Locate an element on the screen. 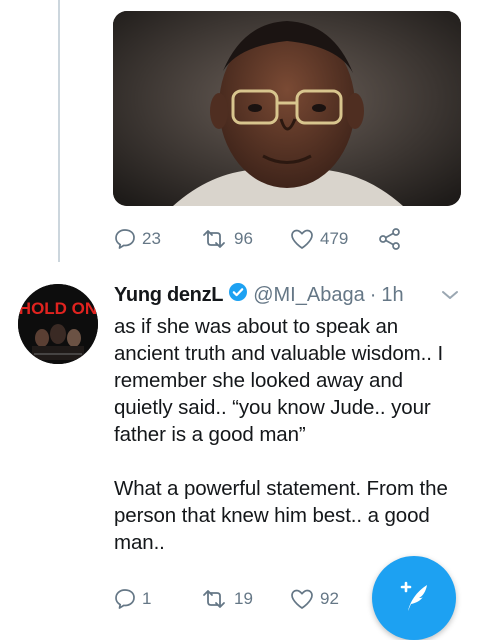 Image resolution: width=480 pixels, height=640 pixels. like-count: 479 is located at coordinates (334, 238).